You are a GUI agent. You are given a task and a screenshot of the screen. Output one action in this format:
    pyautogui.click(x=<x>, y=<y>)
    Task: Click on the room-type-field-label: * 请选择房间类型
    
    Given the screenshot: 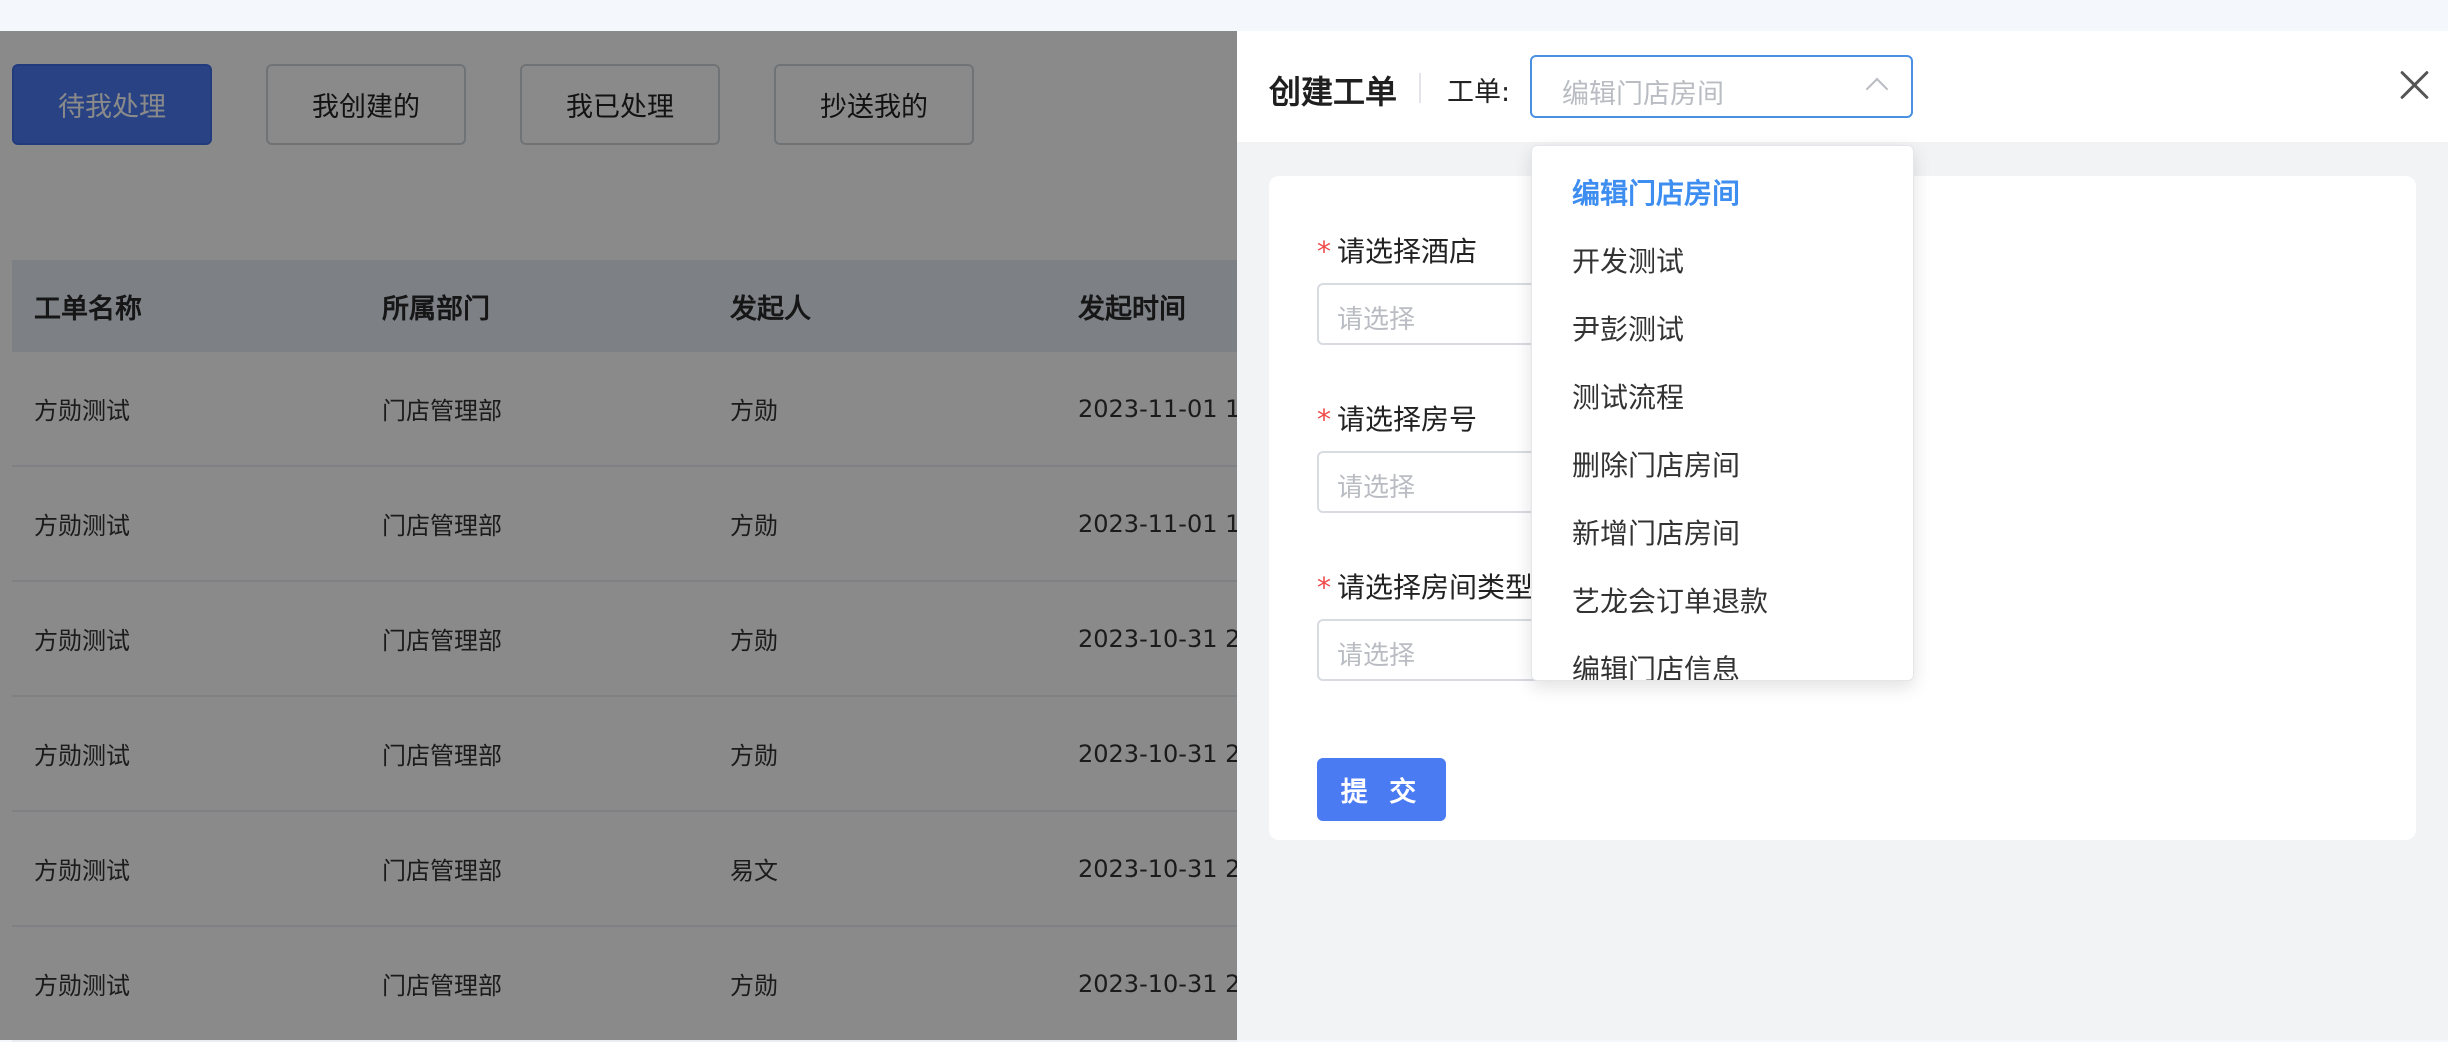 What is the action you would take?
    pyautogui.click(x=1425, y=587)
    